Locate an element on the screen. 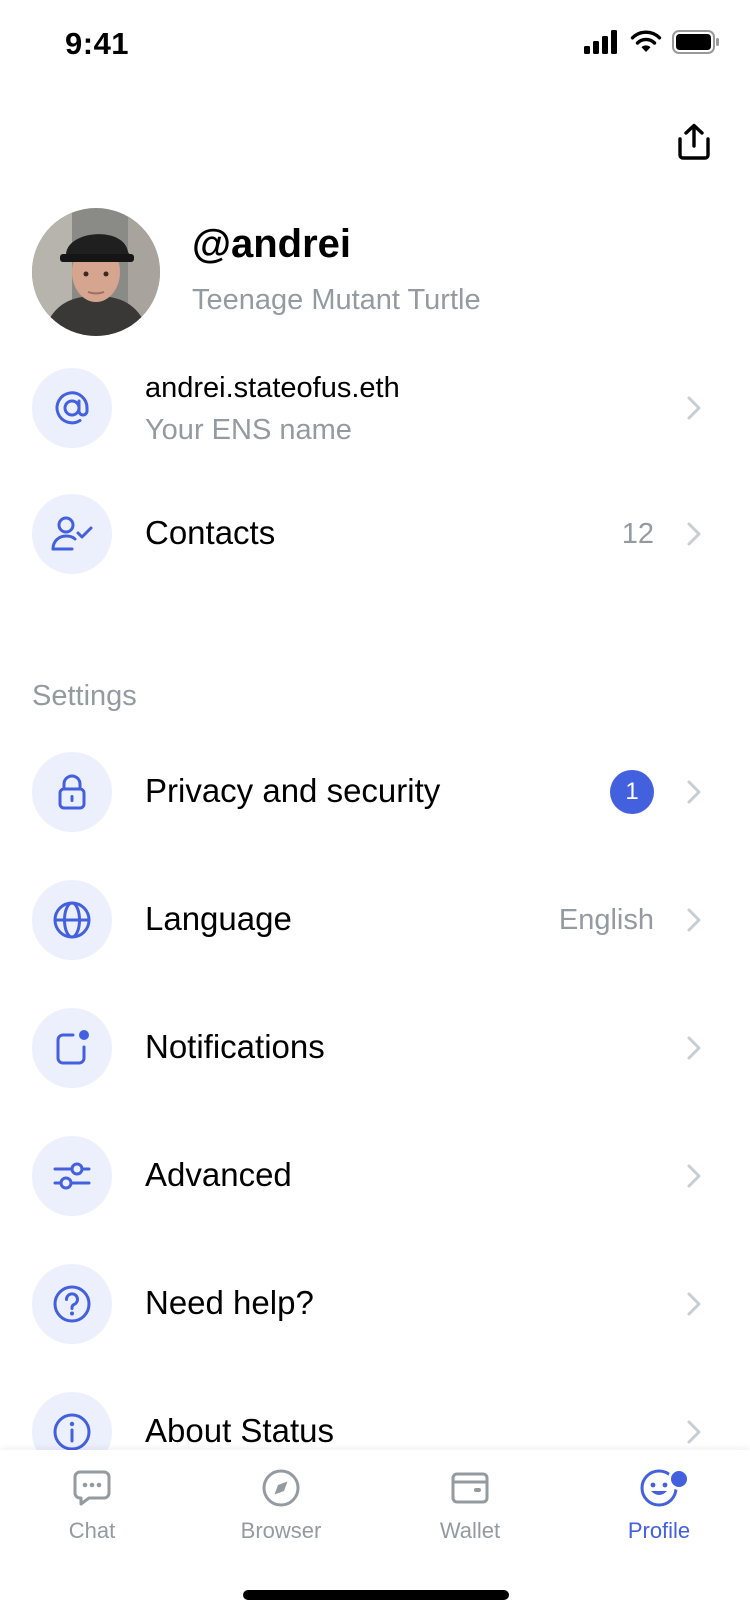 This screenshot has height=1624, width=750. privacy-icon-circle is located at coordinates (72, 792).